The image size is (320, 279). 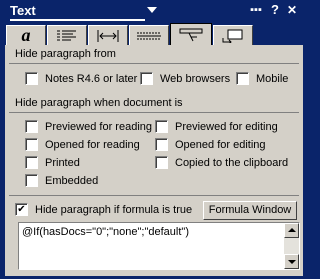 I want to click on checkbox-copied-clipboard: Copied to the clipboard, so click(x=221, y=162).